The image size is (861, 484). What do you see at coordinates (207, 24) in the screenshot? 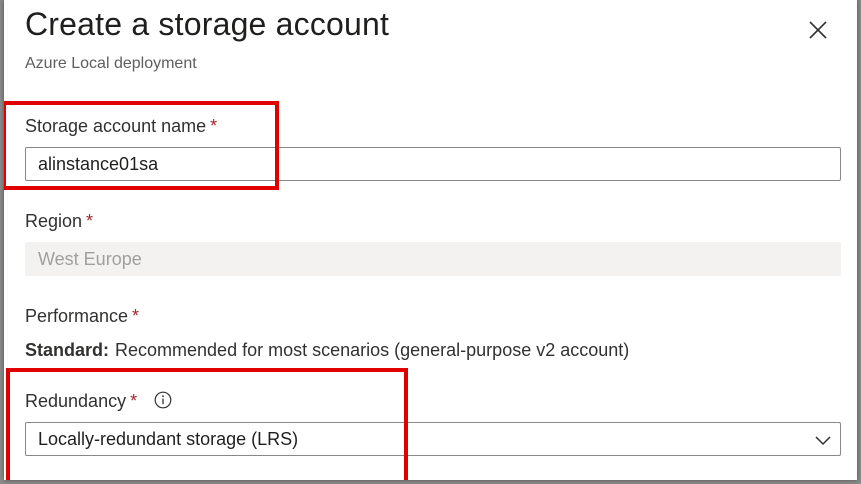
I see `page-title: Create a storage account` at bounding box center [207, 24].